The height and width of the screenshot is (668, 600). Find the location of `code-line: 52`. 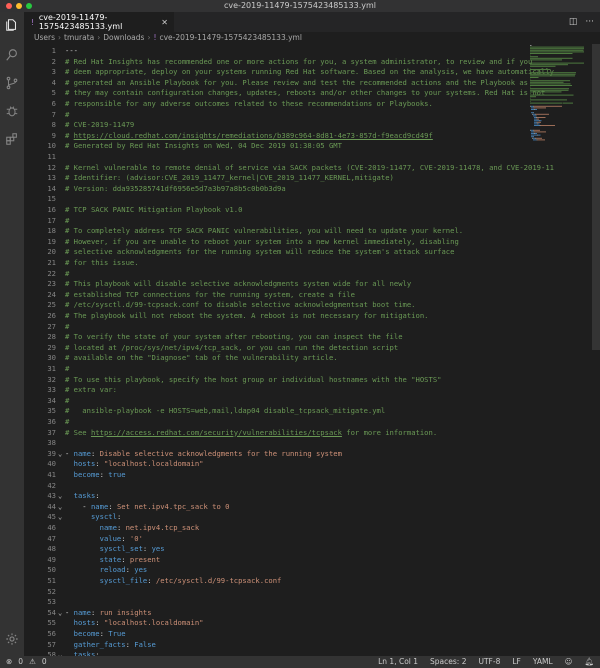

code-line: 52 is located at coordinates (279, 592).